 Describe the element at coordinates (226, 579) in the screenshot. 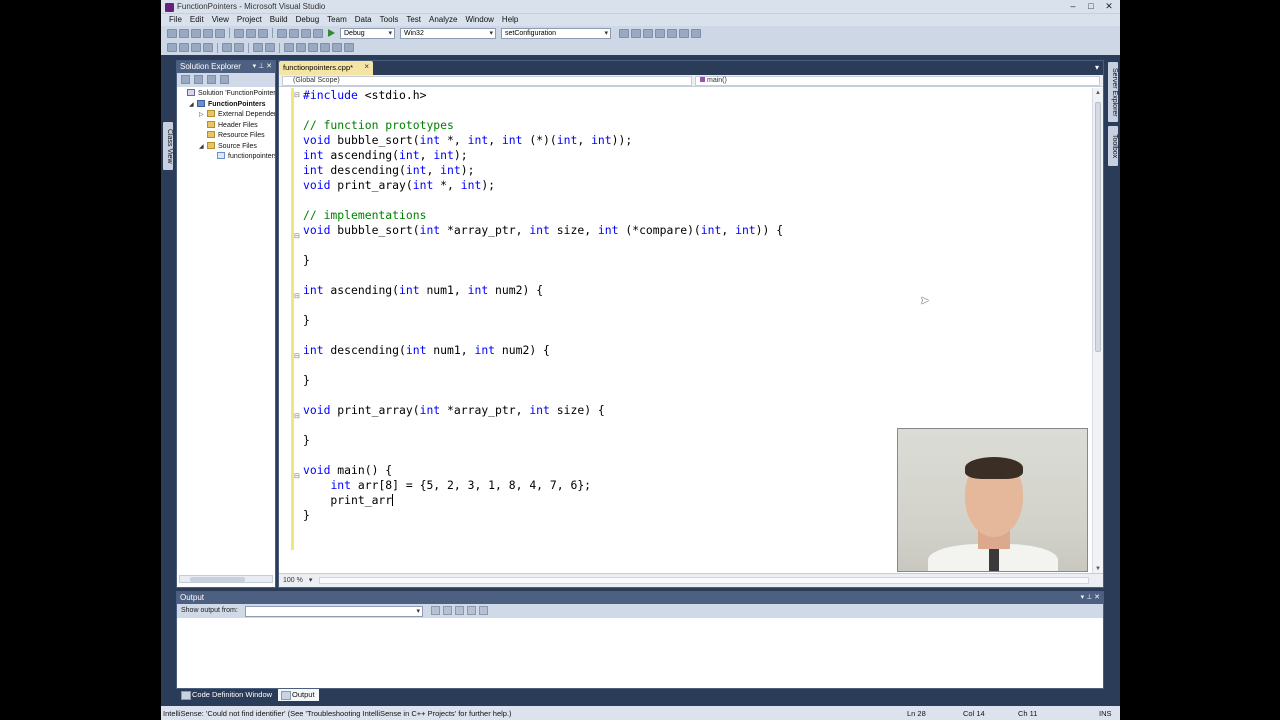

I see `solution-explorer-scrollbar` at that location.